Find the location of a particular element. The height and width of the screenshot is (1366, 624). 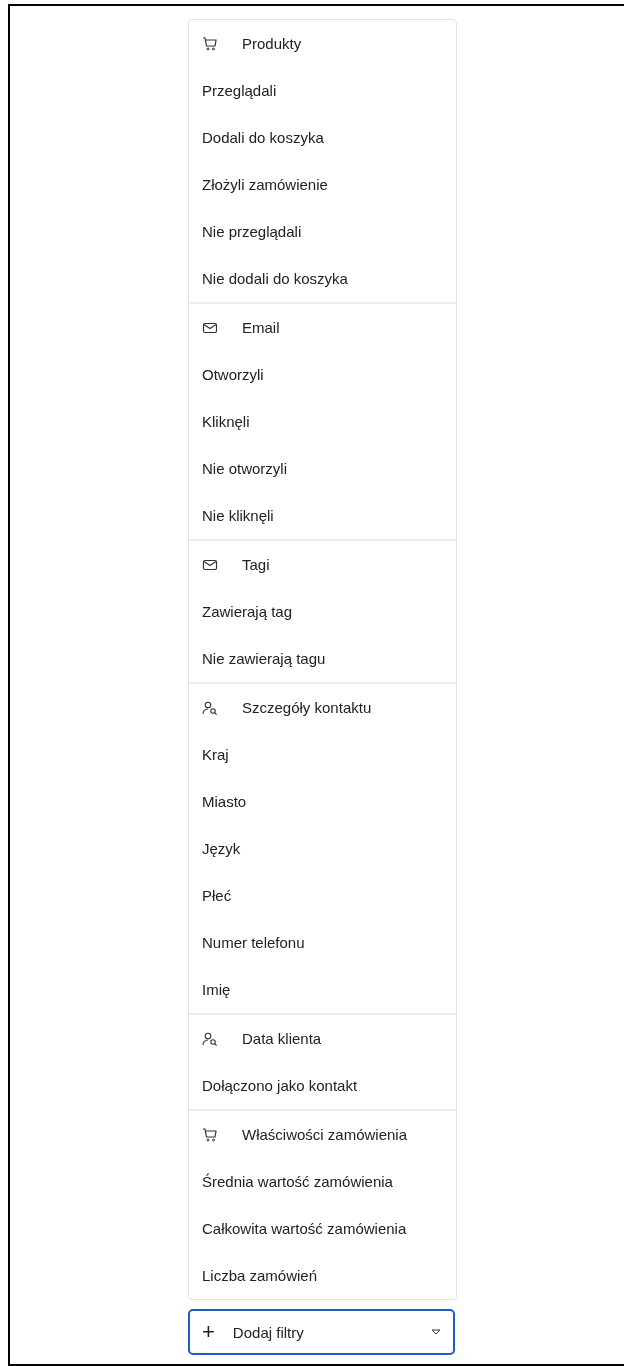

section-heading: Tagi is located at coordinates (256, 564).